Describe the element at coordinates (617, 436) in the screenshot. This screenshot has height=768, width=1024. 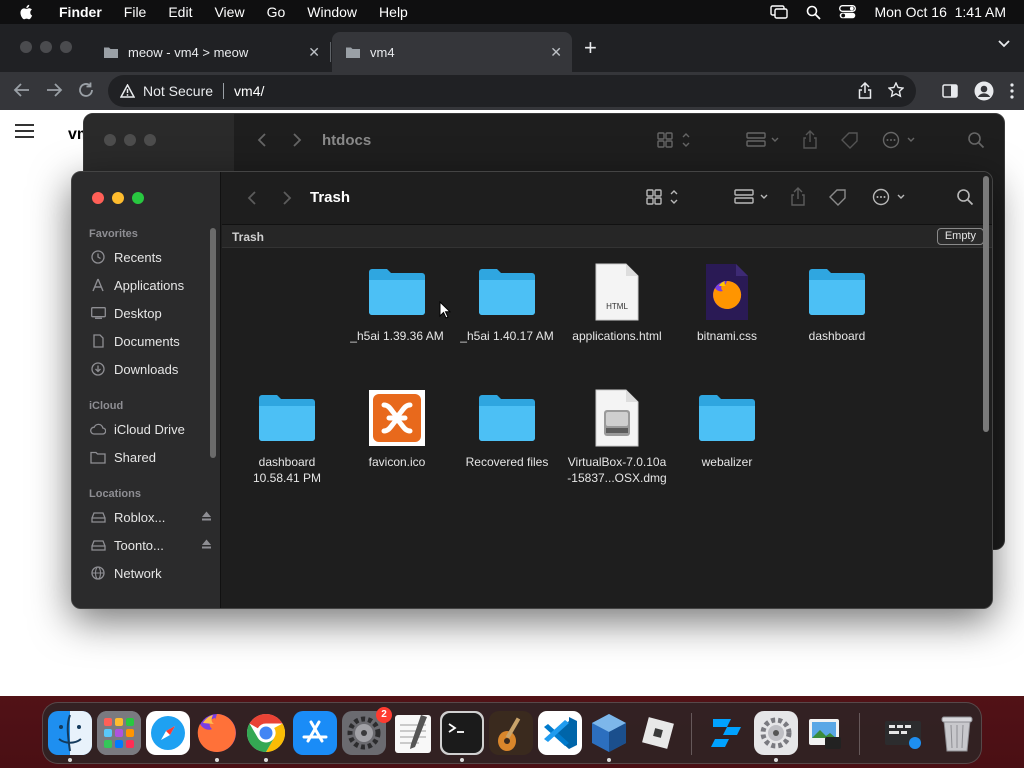
I see `file-item: VirtualBox-7.0.10a -15837...OSX.dmg` at that location.